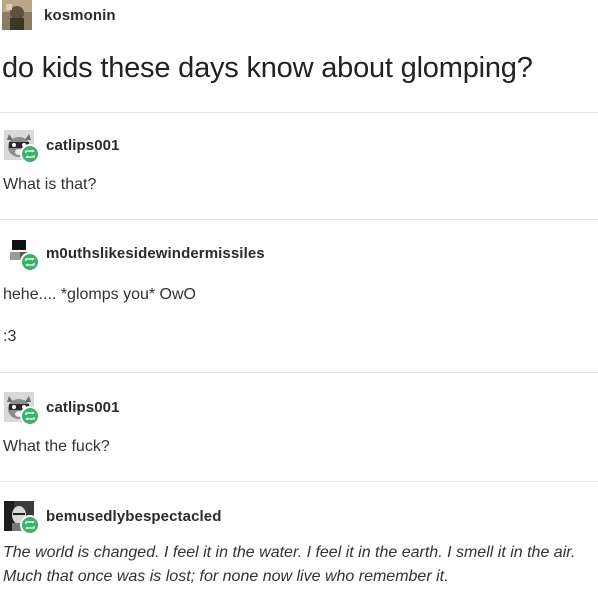  I want to click on reply-text: What the fuck?, so click(56, 446).